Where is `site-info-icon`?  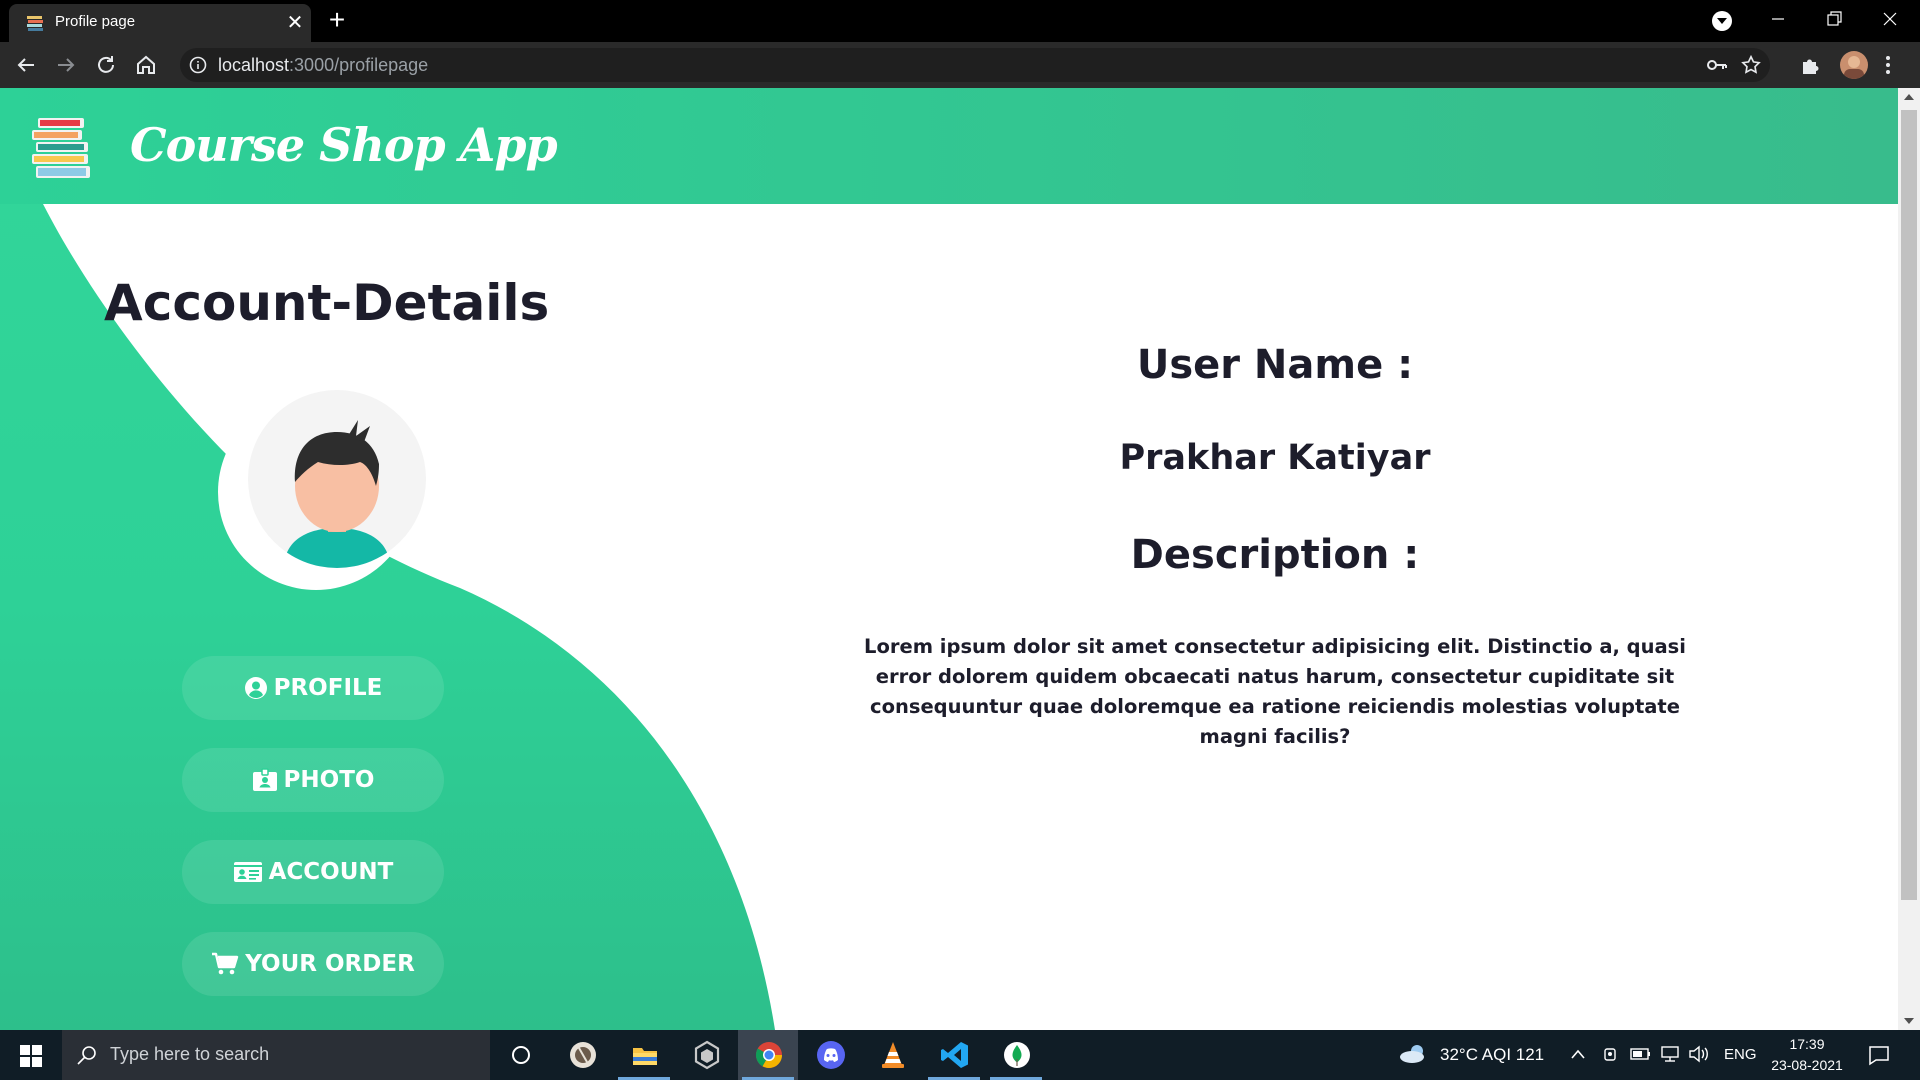 site-info-icon is located at coordinates (198, 65).